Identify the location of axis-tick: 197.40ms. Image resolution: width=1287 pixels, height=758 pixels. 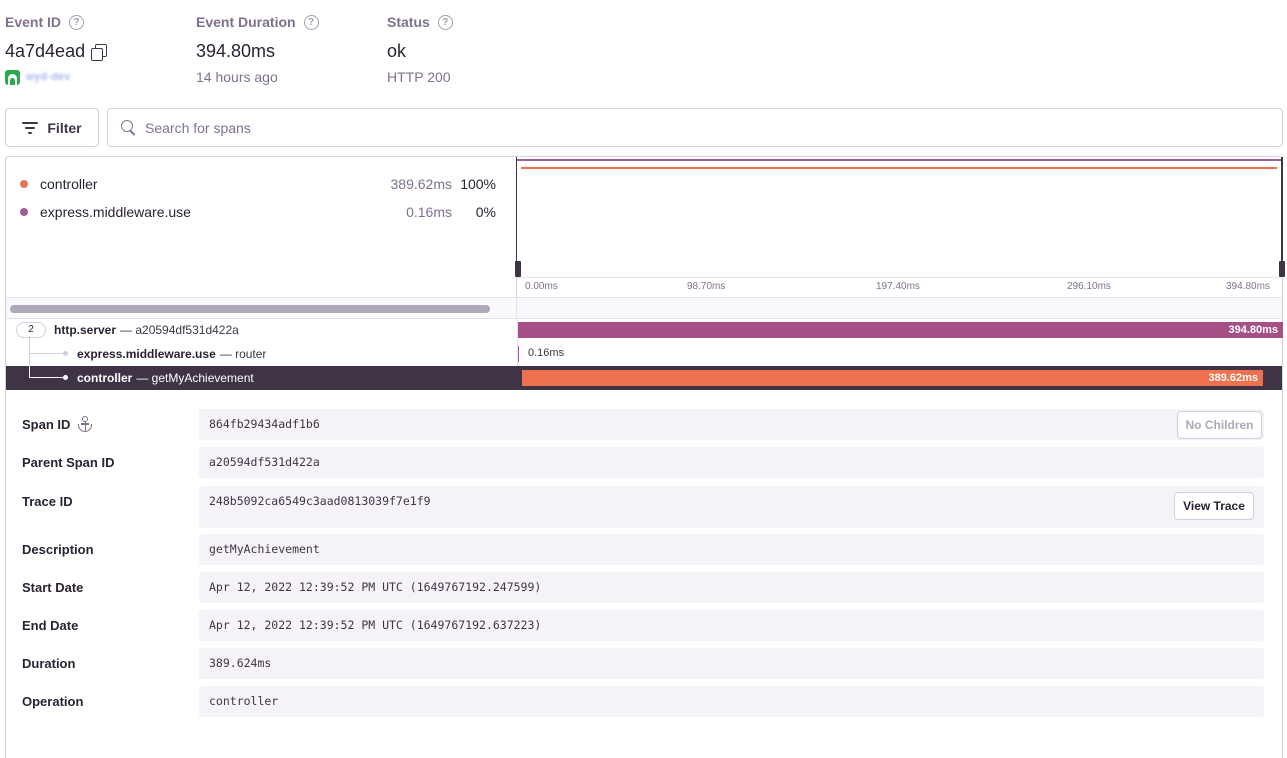
(898, 286).